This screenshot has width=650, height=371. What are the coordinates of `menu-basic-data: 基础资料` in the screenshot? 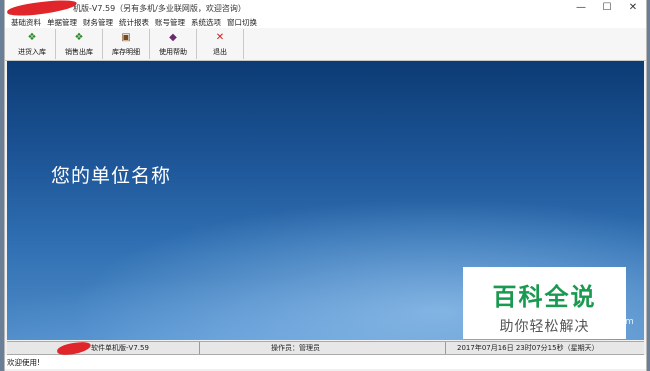 It's located at (26, 22).